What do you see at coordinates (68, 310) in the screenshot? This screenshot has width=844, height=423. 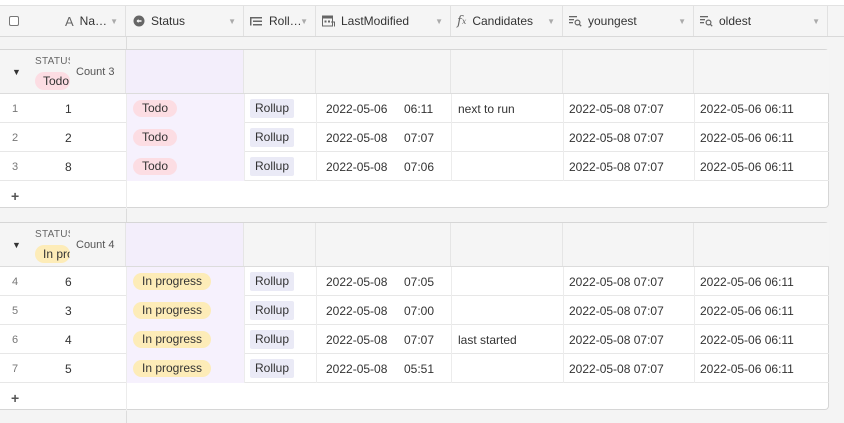 I see `name-cell: 3` at bounding box center [68, 310].